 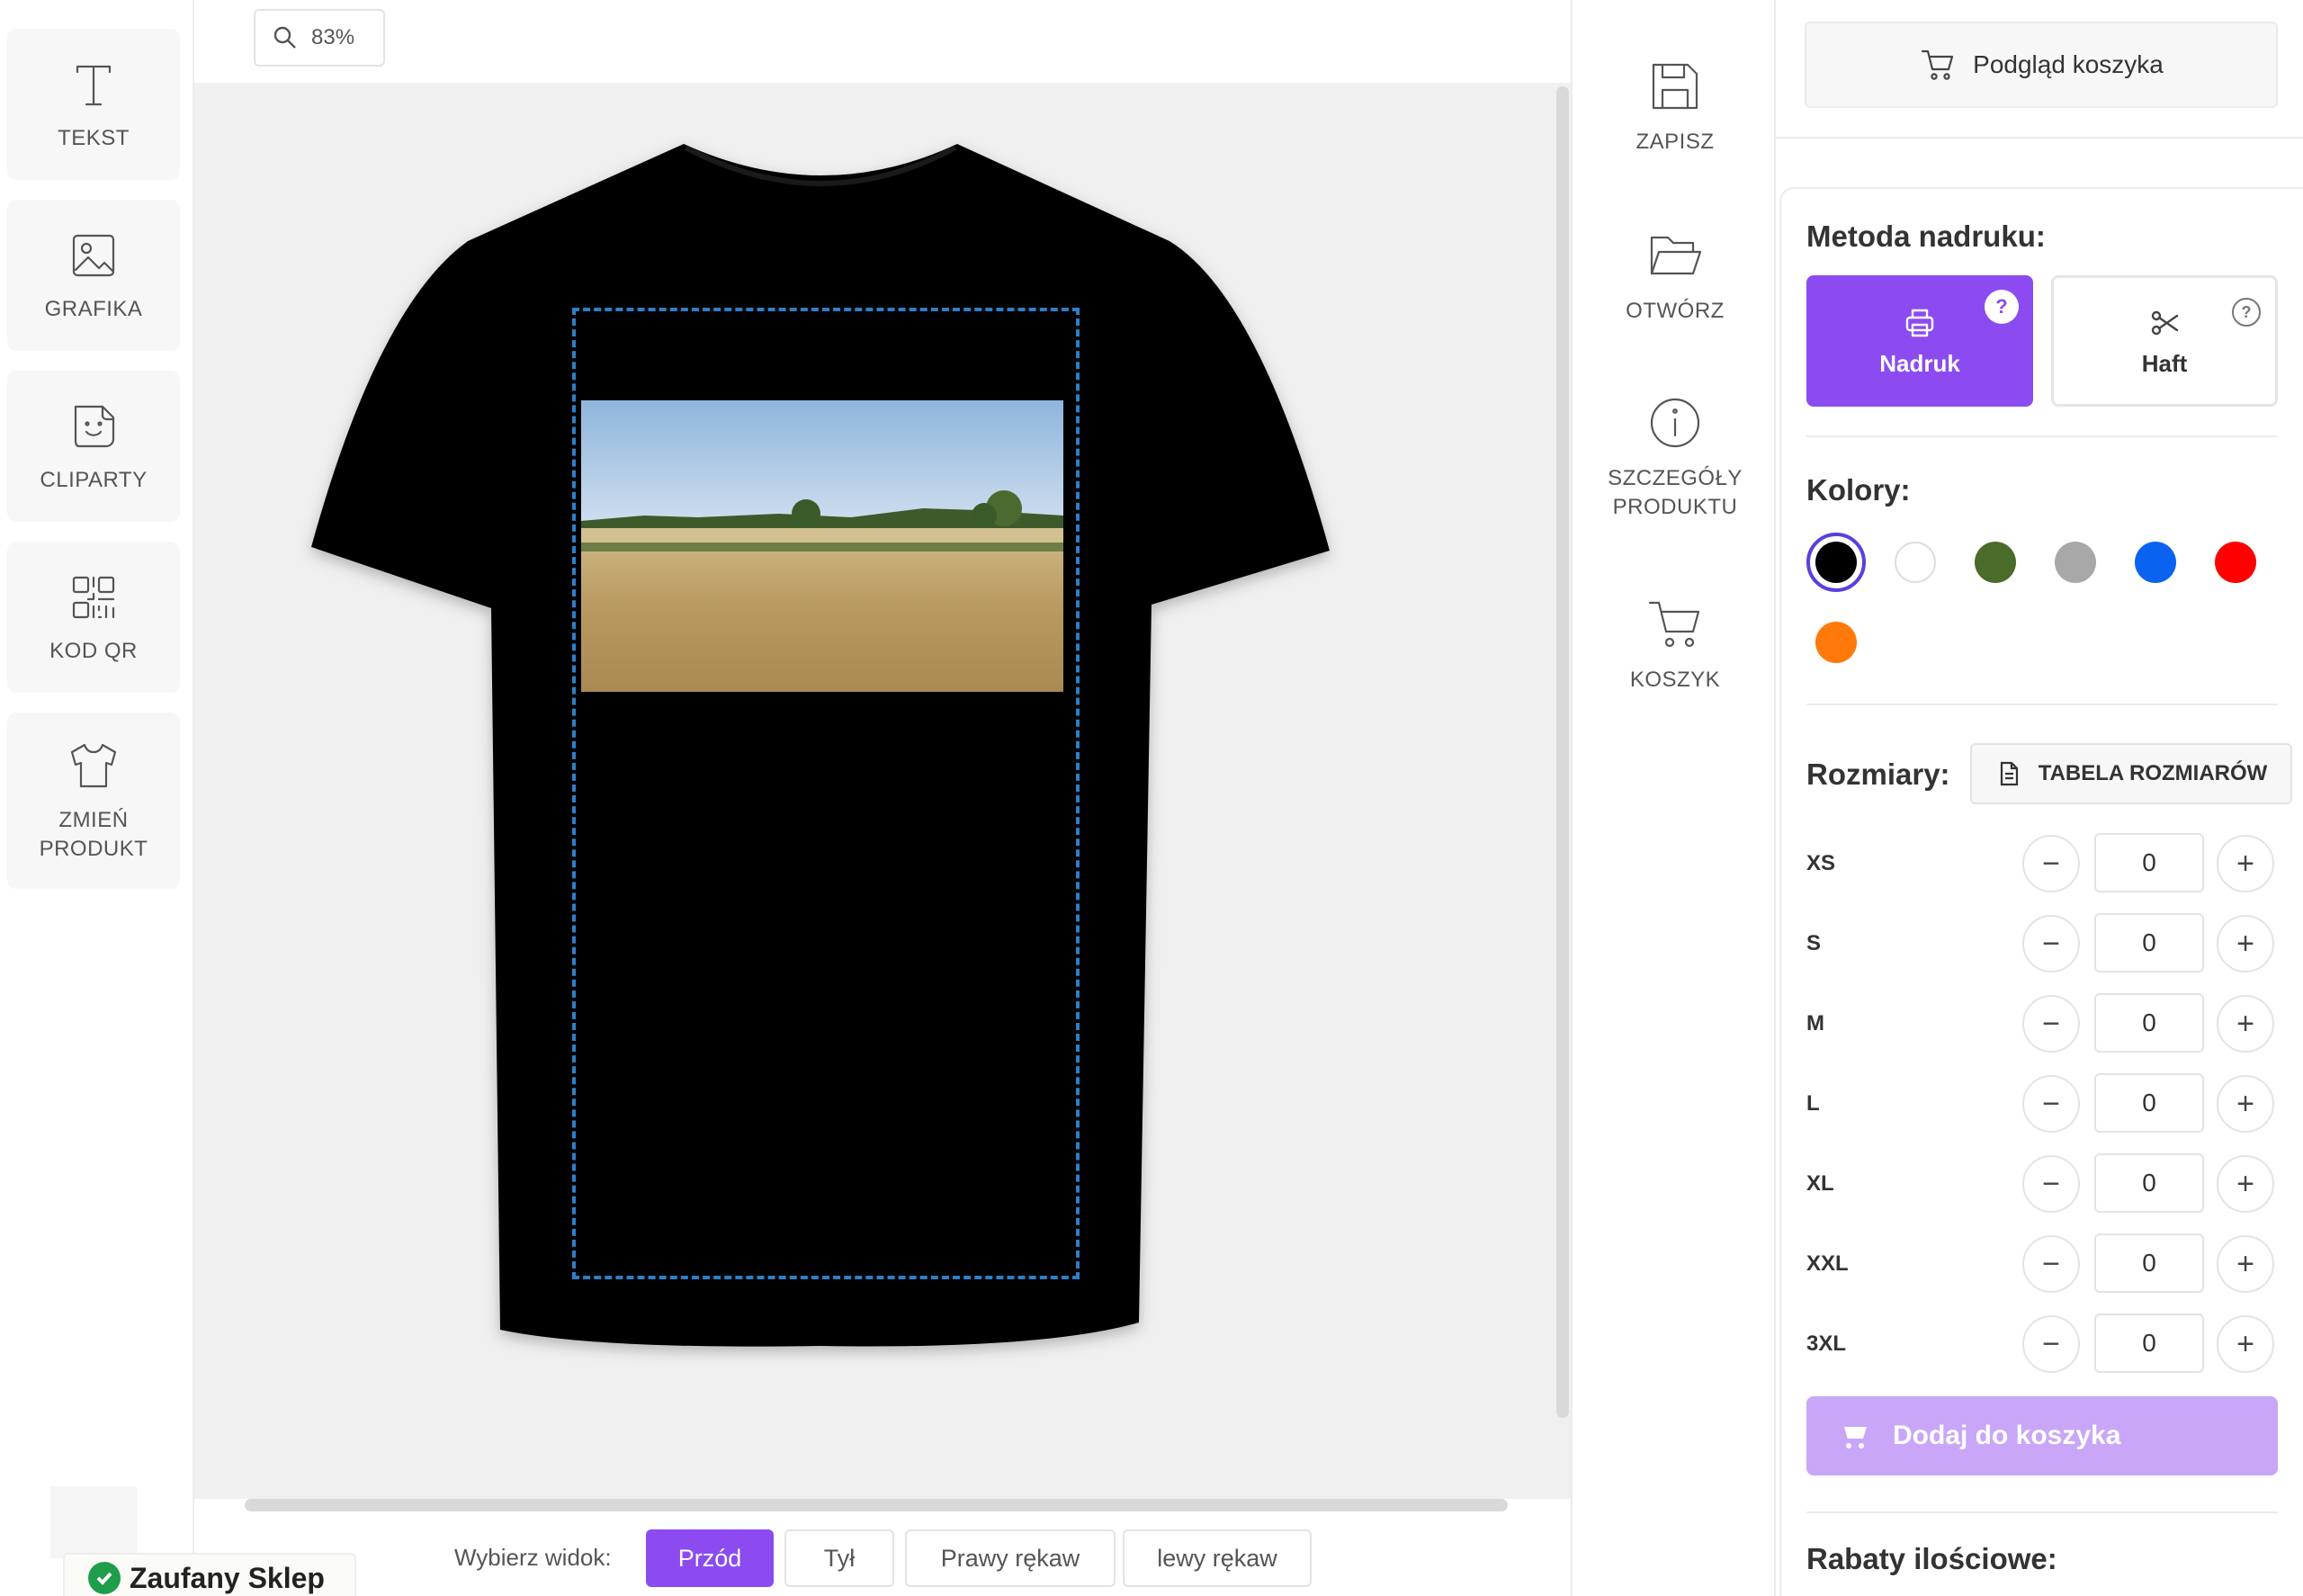 What do you see at coordinates (1676, 492) in the screenshot?
I see `action-label: SZCZEGÓŁY PRODUKTU` at bounding box center [1676, 492].